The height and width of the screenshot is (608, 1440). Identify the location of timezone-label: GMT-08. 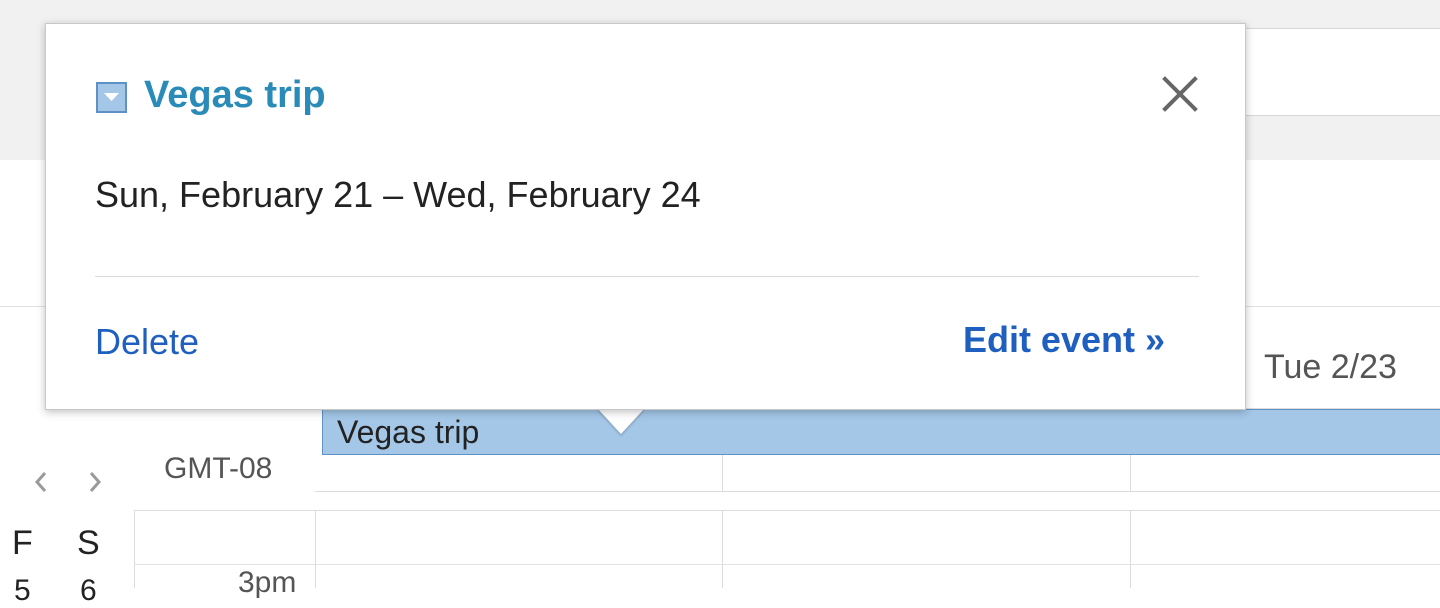
(218, 468).